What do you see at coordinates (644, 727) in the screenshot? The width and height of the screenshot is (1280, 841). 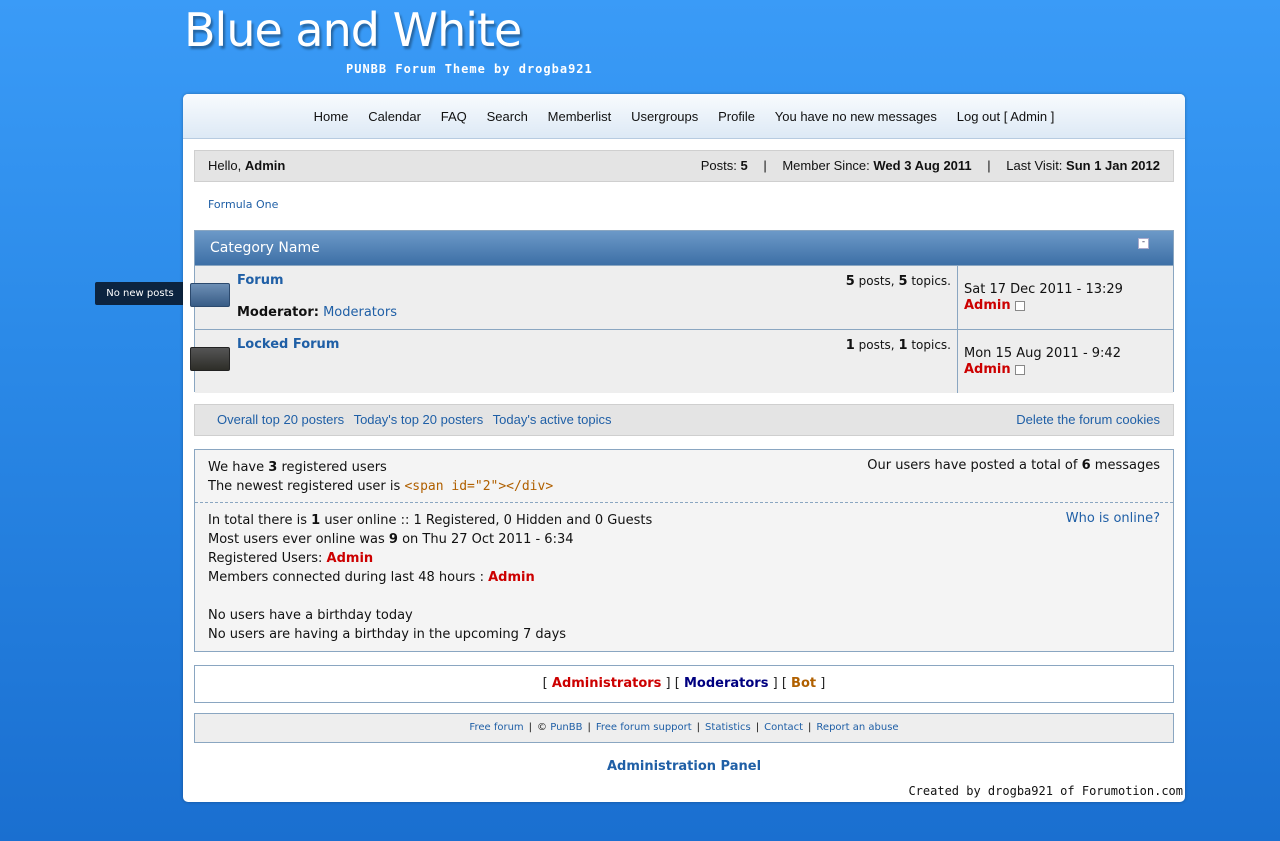 I see `forum-support-link: Free forum support` at bounding box center [644, 727].